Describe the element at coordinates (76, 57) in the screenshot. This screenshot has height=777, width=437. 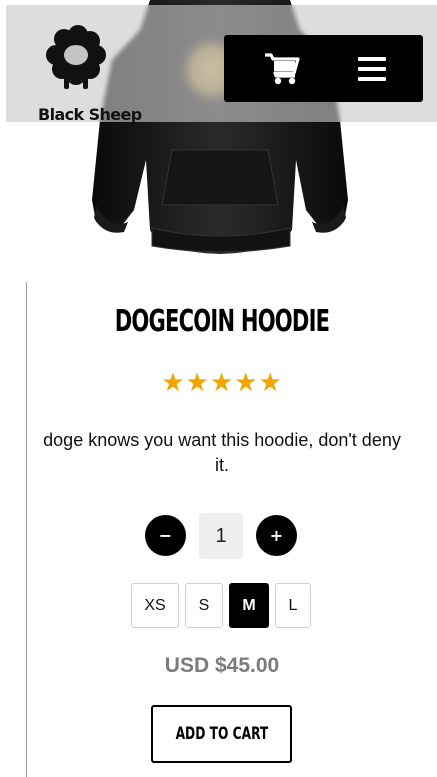
I see `sheep-logo-icon` at that location.